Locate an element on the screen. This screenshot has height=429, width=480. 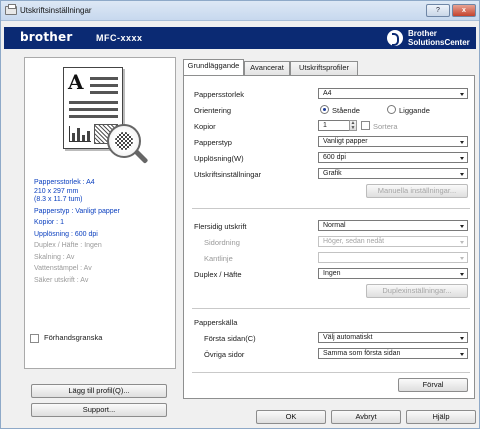
print-preview-checkbox-row: Förhandsgranska is located at coordinates (66, 338).